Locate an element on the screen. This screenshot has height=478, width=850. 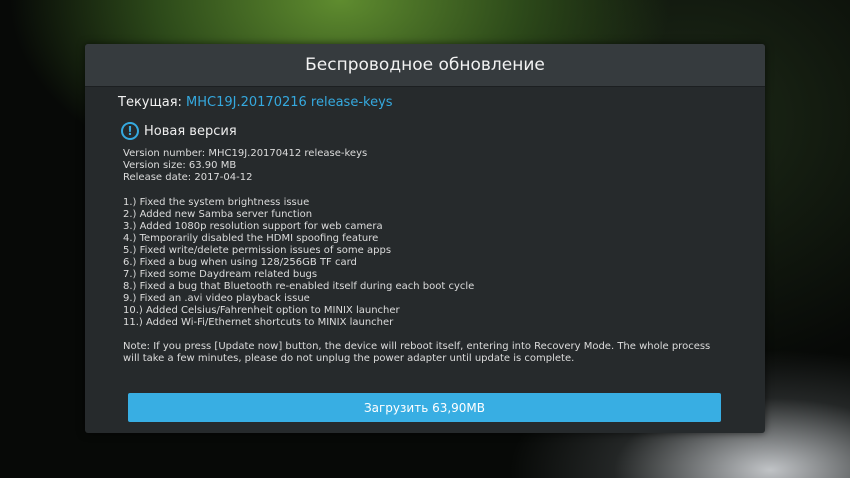
changelog-item: 7.) Fixed some Daydream related bugs is located at coordinates (220, 274).